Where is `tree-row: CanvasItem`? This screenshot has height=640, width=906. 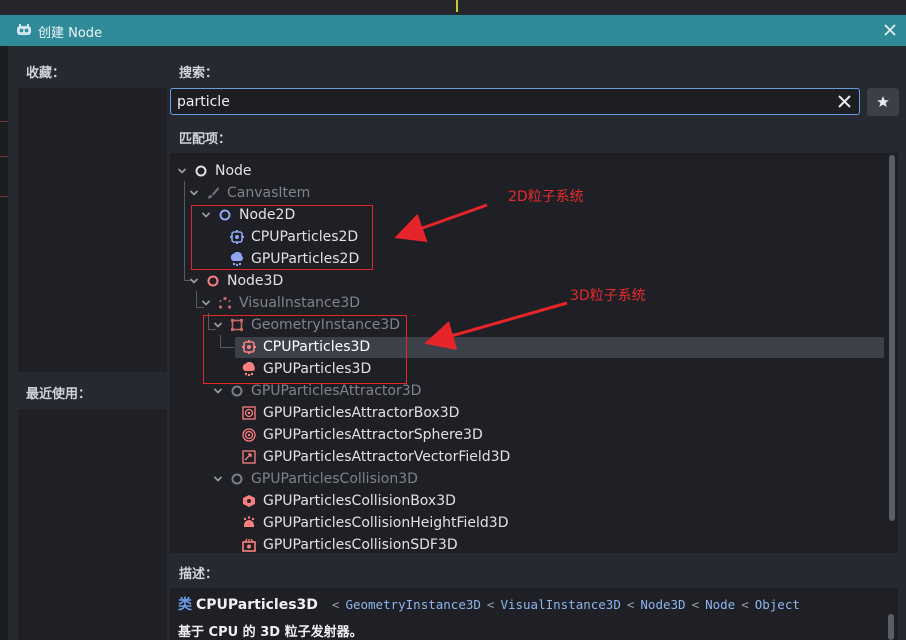
tree-row: CanvasItem is located at coordinates (249, 193).